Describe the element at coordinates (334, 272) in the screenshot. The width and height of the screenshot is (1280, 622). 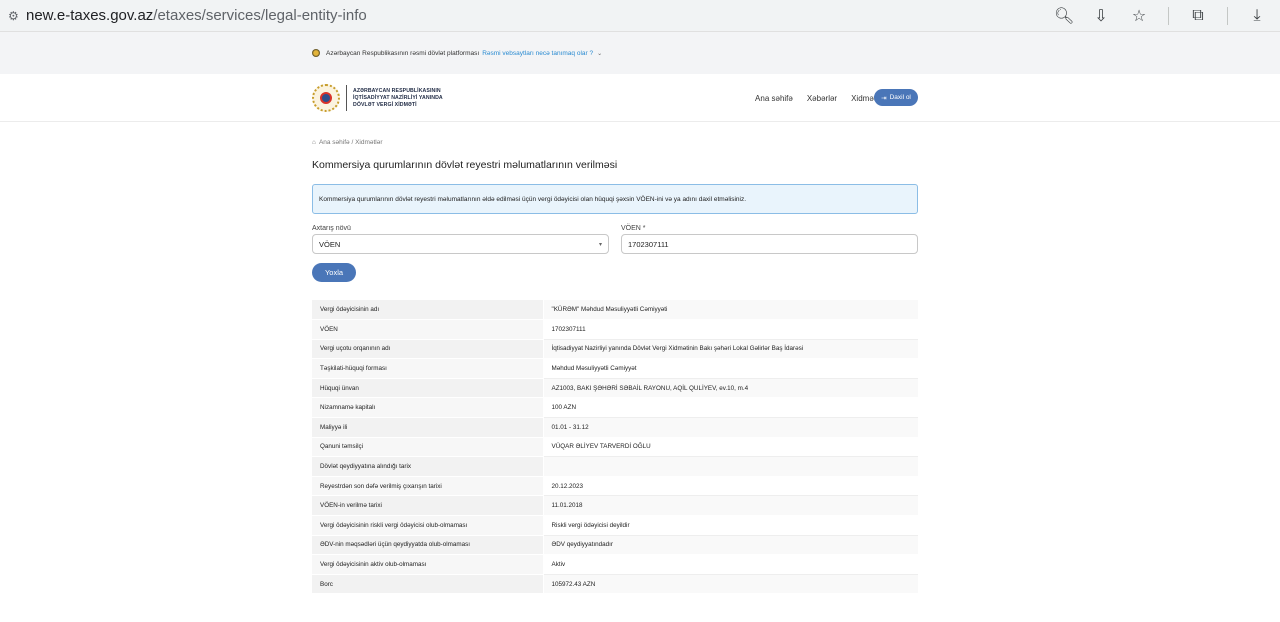
I see `check-button: Yoxla` at that location.